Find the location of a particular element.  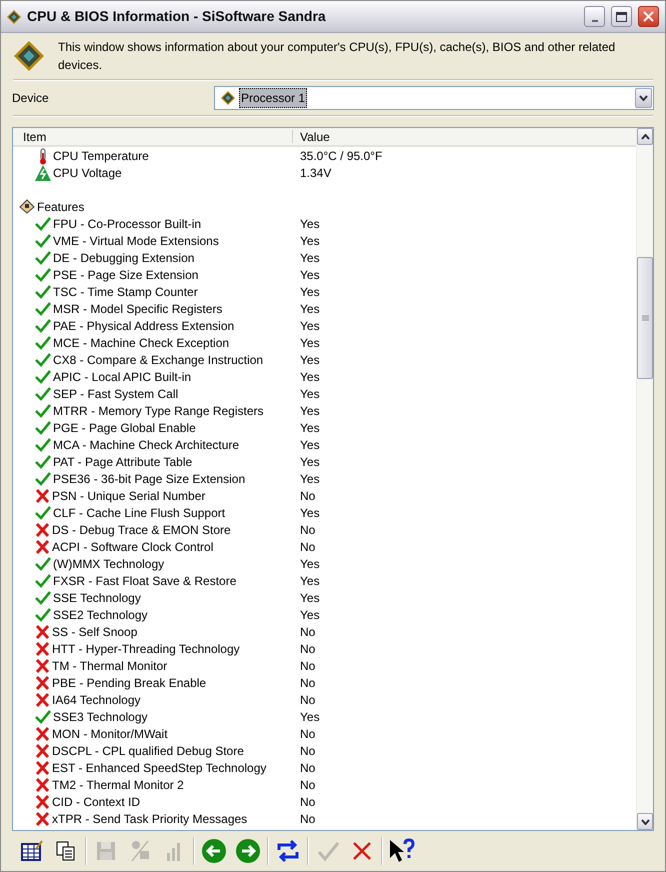

item-text: MON - Monitor/MWait is located at coordinates (110, 734).